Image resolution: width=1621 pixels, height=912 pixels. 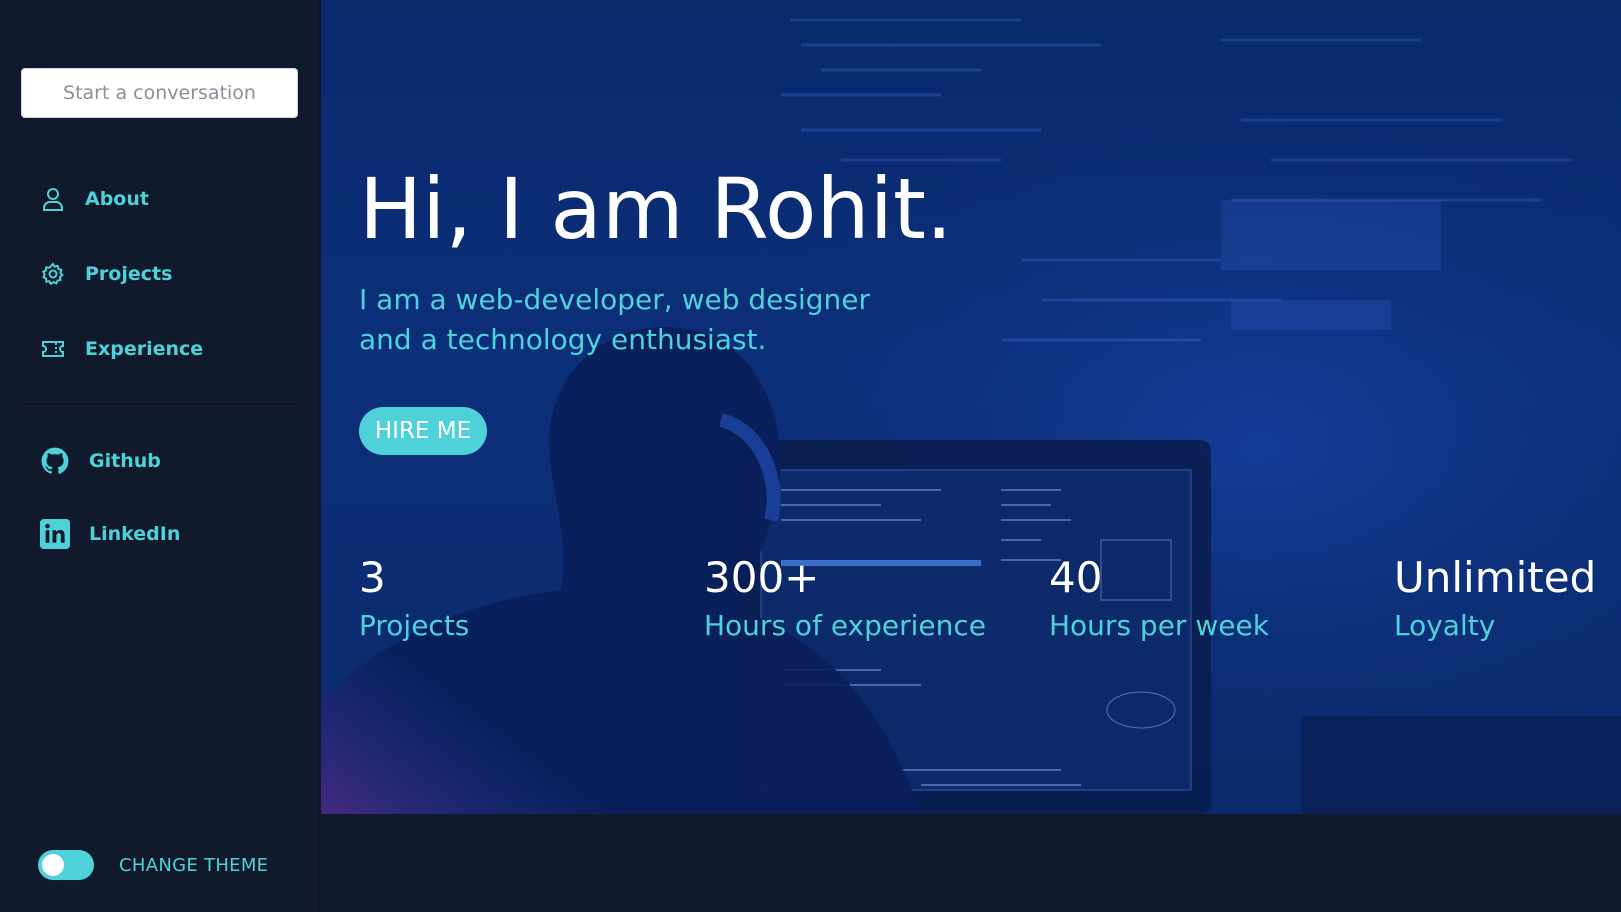 I want to click on theme-toggle, so click(x=66, y=865).